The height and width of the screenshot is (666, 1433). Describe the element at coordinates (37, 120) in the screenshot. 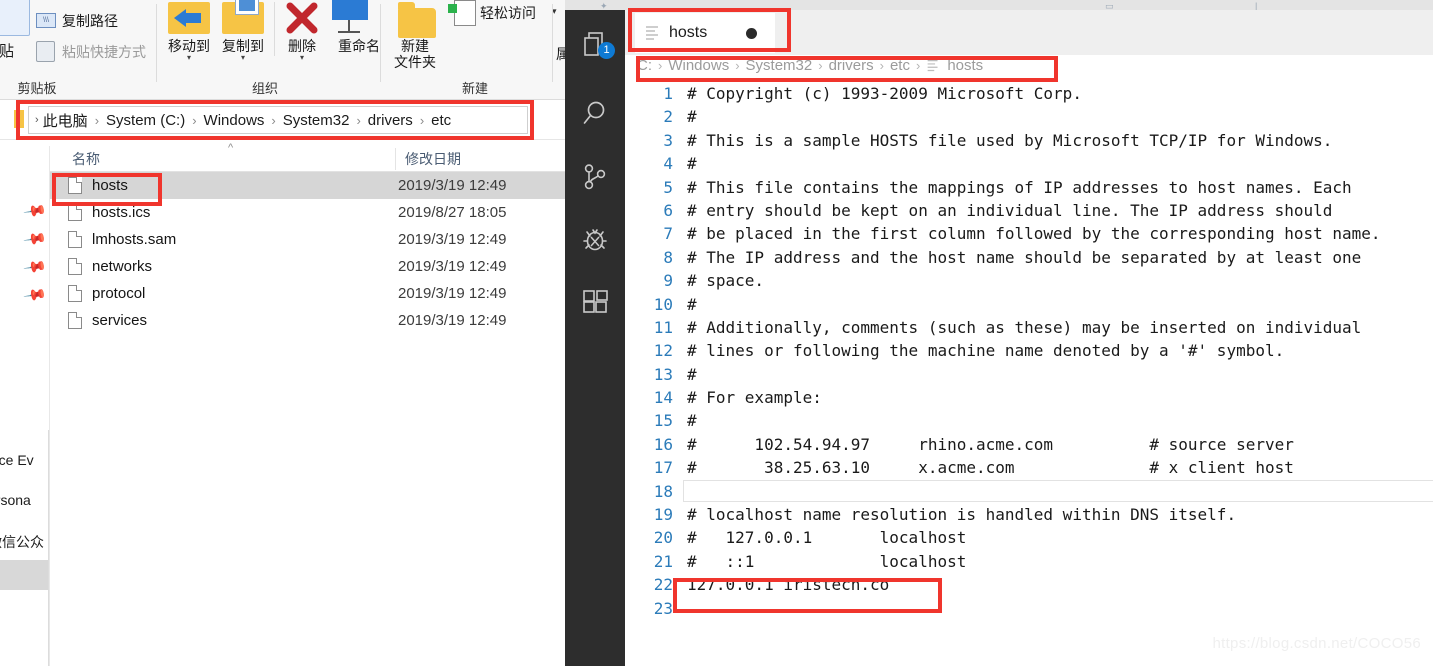

I see `address-back-caret-icon: ›` at that location.